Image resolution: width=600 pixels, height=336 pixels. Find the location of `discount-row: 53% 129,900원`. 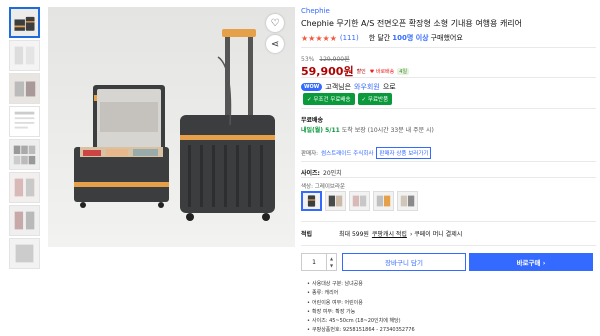

discount-row: 53% 129,900원 is located at coordinates (325, 58).